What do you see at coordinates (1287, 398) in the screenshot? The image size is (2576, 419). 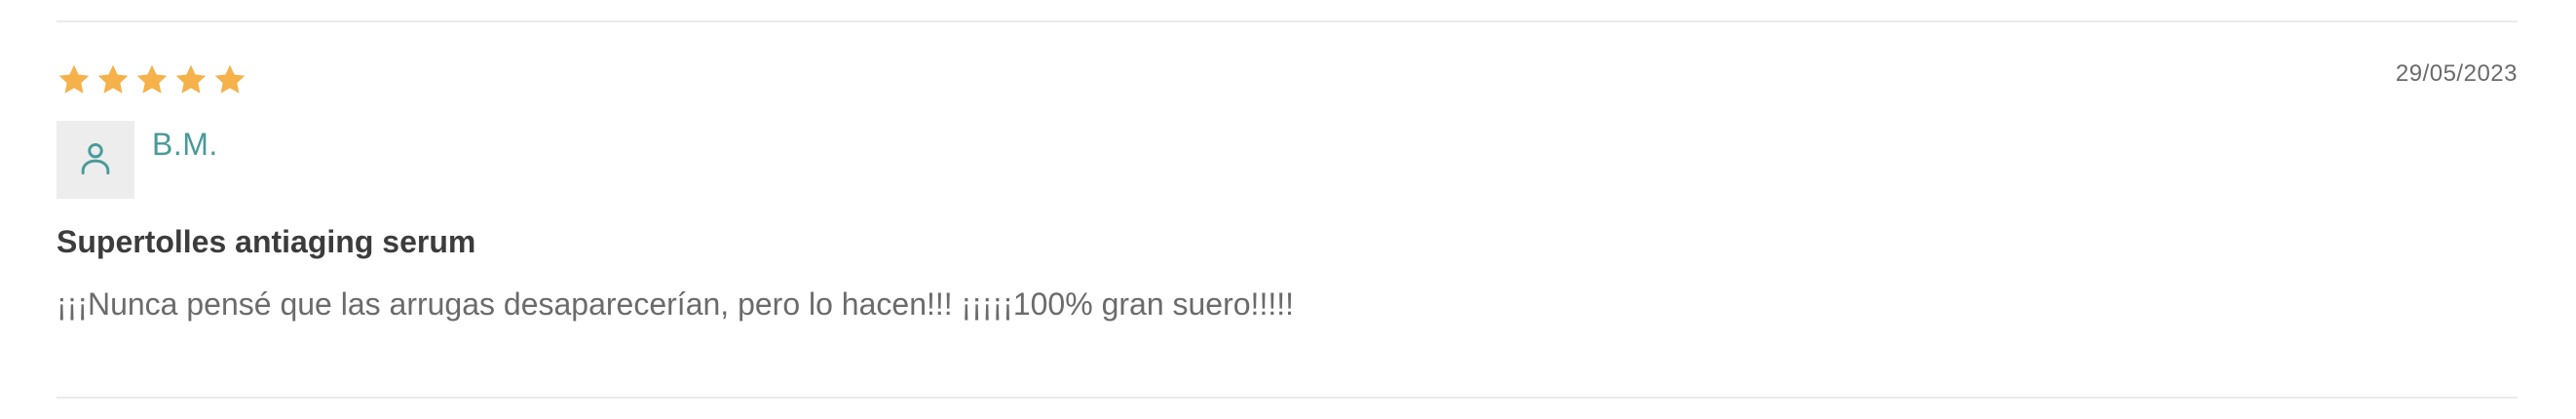 I see `bottom-divider` at bounding box center [1287, 398].